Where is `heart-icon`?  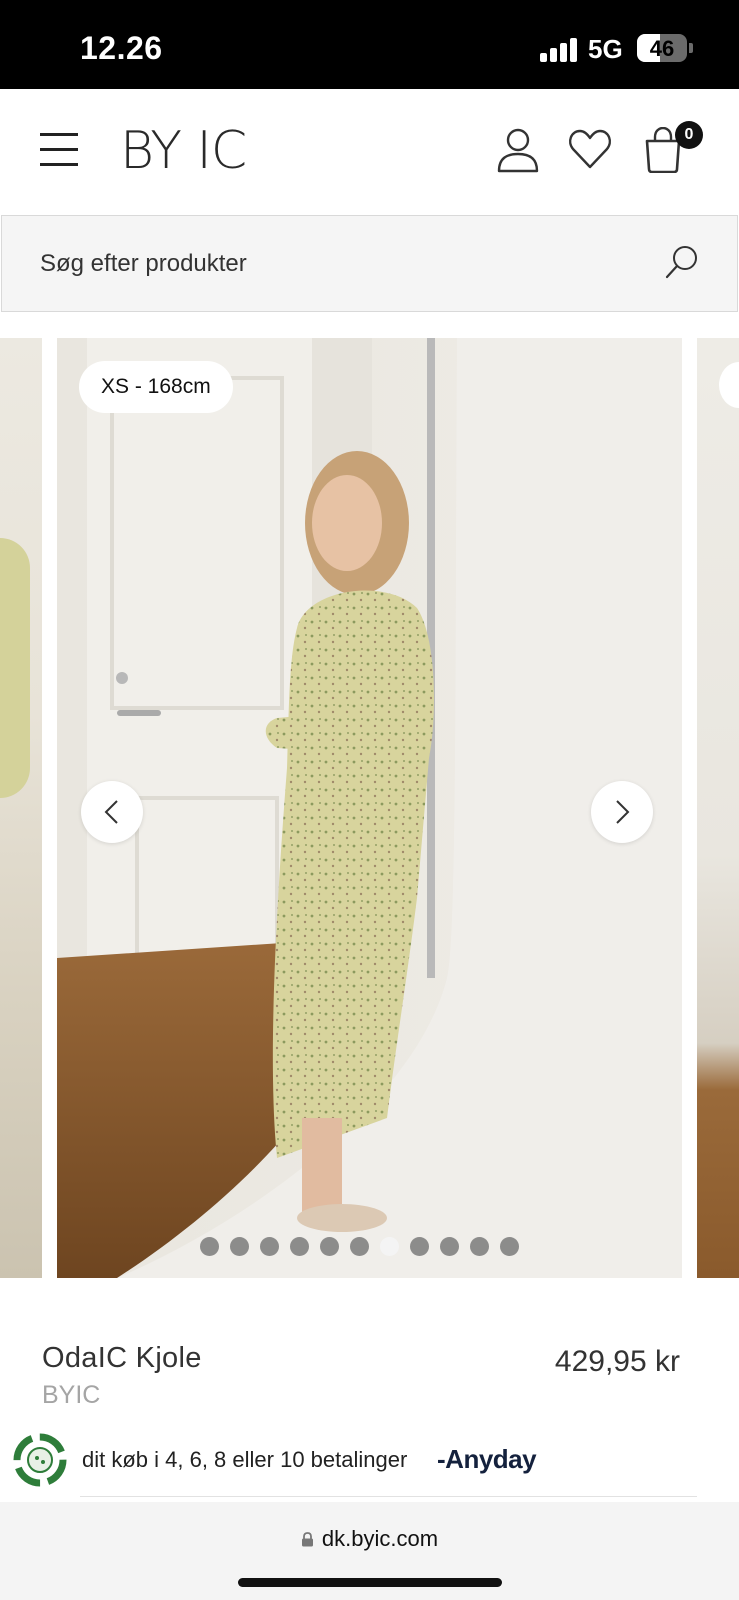
heart-icon is located at coordinates (590, 150).